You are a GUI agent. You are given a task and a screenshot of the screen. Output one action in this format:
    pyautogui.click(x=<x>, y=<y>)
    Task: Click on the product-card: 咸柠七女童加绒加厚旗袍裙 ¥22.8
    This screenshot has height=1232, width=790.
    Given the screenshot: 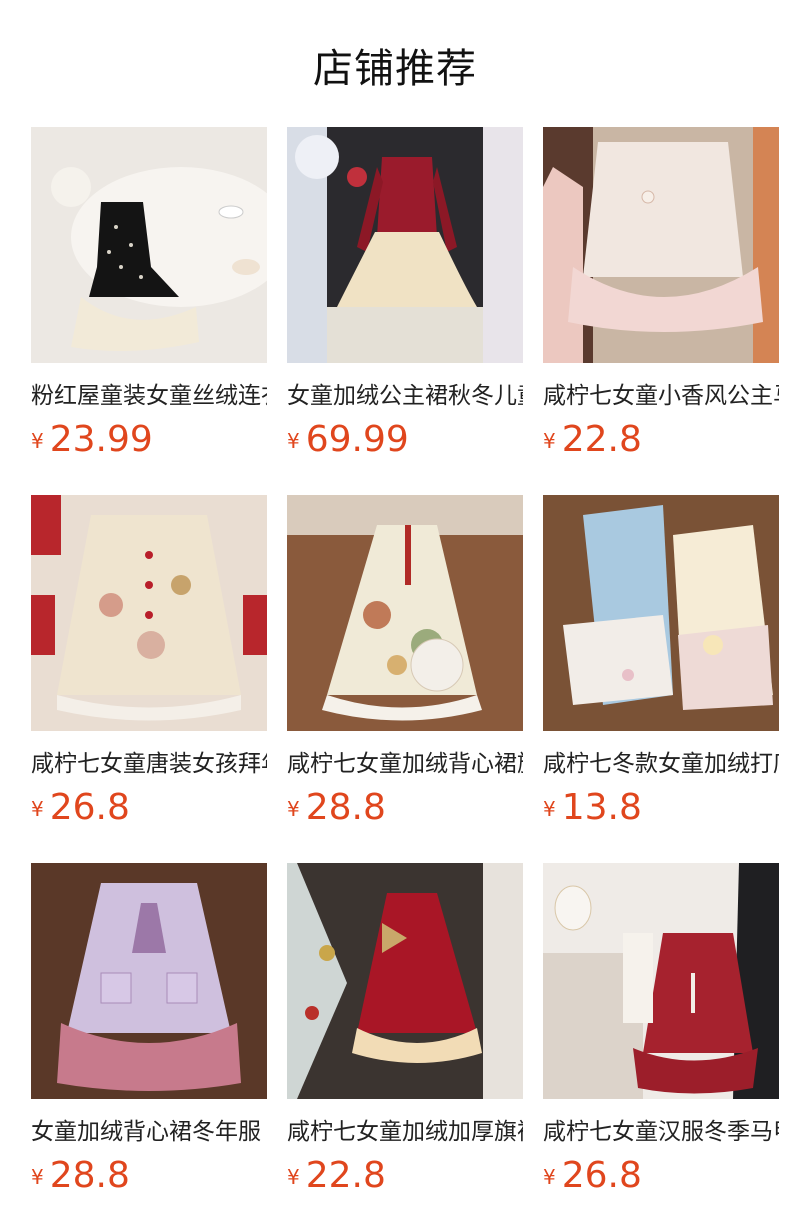 What is the action you would take?
    pyautogui.click(x=405, y=1031)
    